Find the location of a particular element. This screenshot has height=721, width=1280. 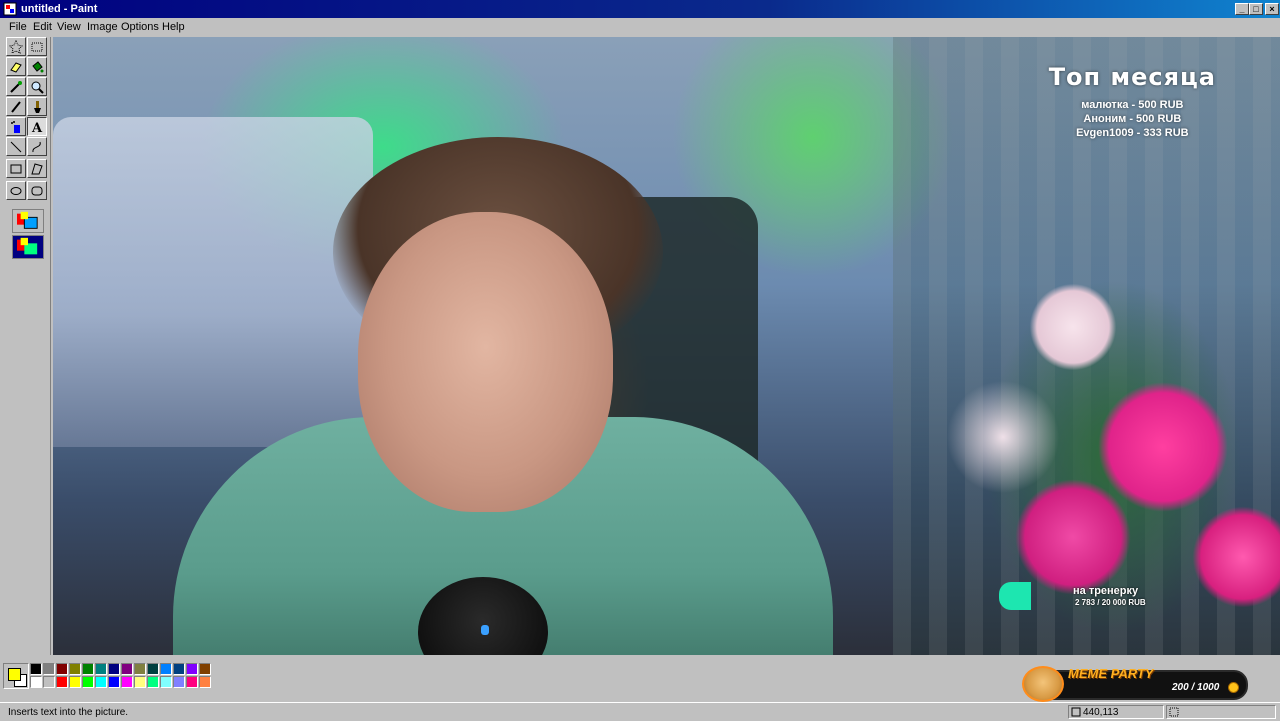

cursor-coordinates-panel: 440,113 is located at coordinates (1116, 712).